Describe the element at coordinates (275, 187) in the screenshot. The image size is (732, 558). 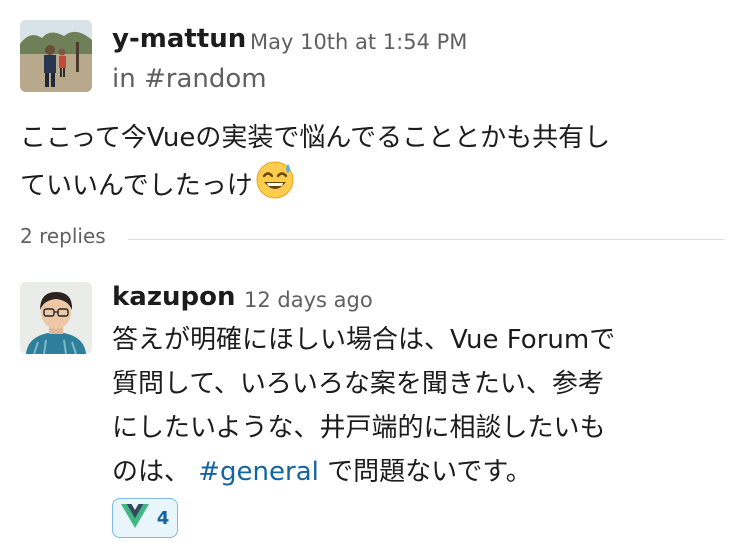
I see `sweat-smile-emoji-icon` at that location.